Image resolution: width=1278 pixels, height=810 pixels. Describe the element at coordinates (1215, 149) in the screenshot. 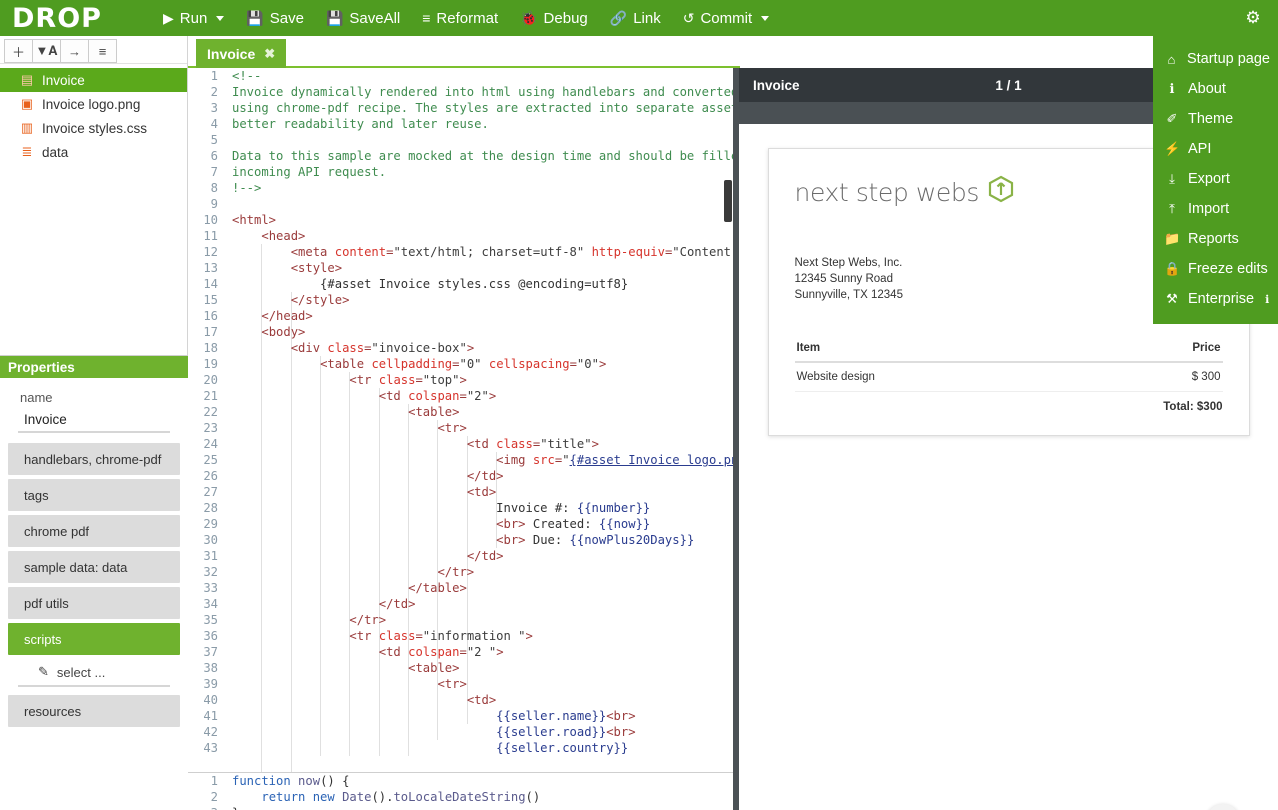

I see `dropdown-item-api: ⚡ API` at that location.